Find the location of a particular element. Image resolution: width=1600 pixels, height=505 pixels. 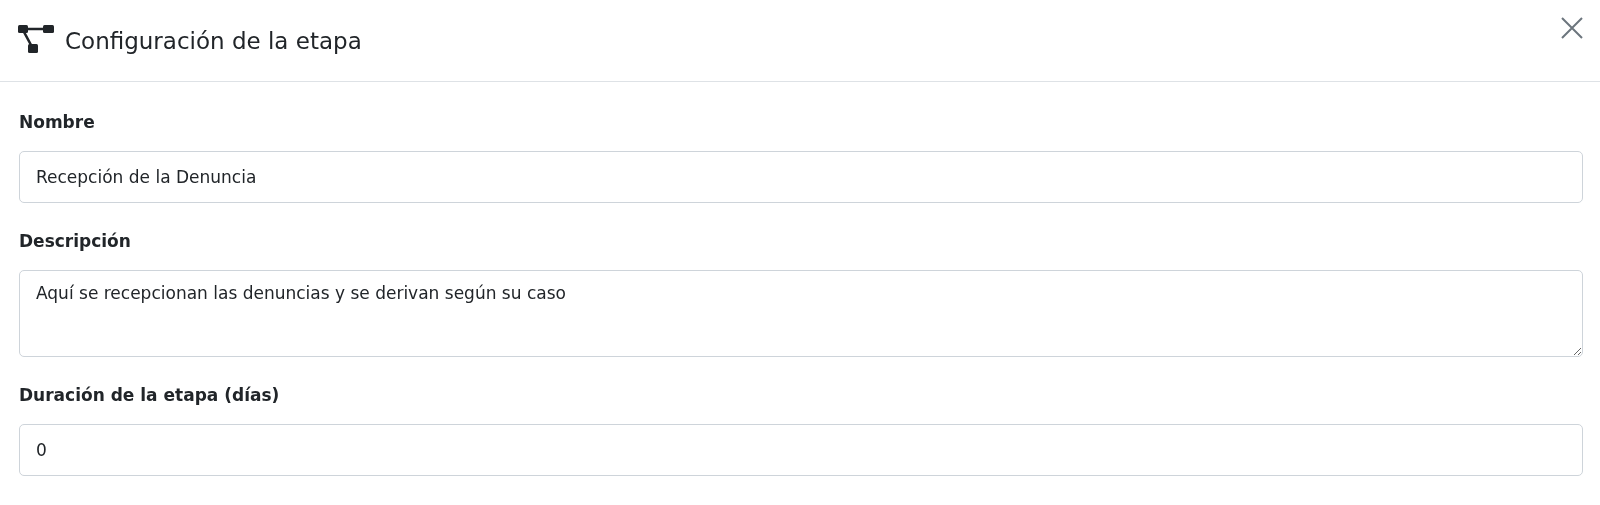

input-field: Recepción de la Denuncia is located at coordinates (801, 177).